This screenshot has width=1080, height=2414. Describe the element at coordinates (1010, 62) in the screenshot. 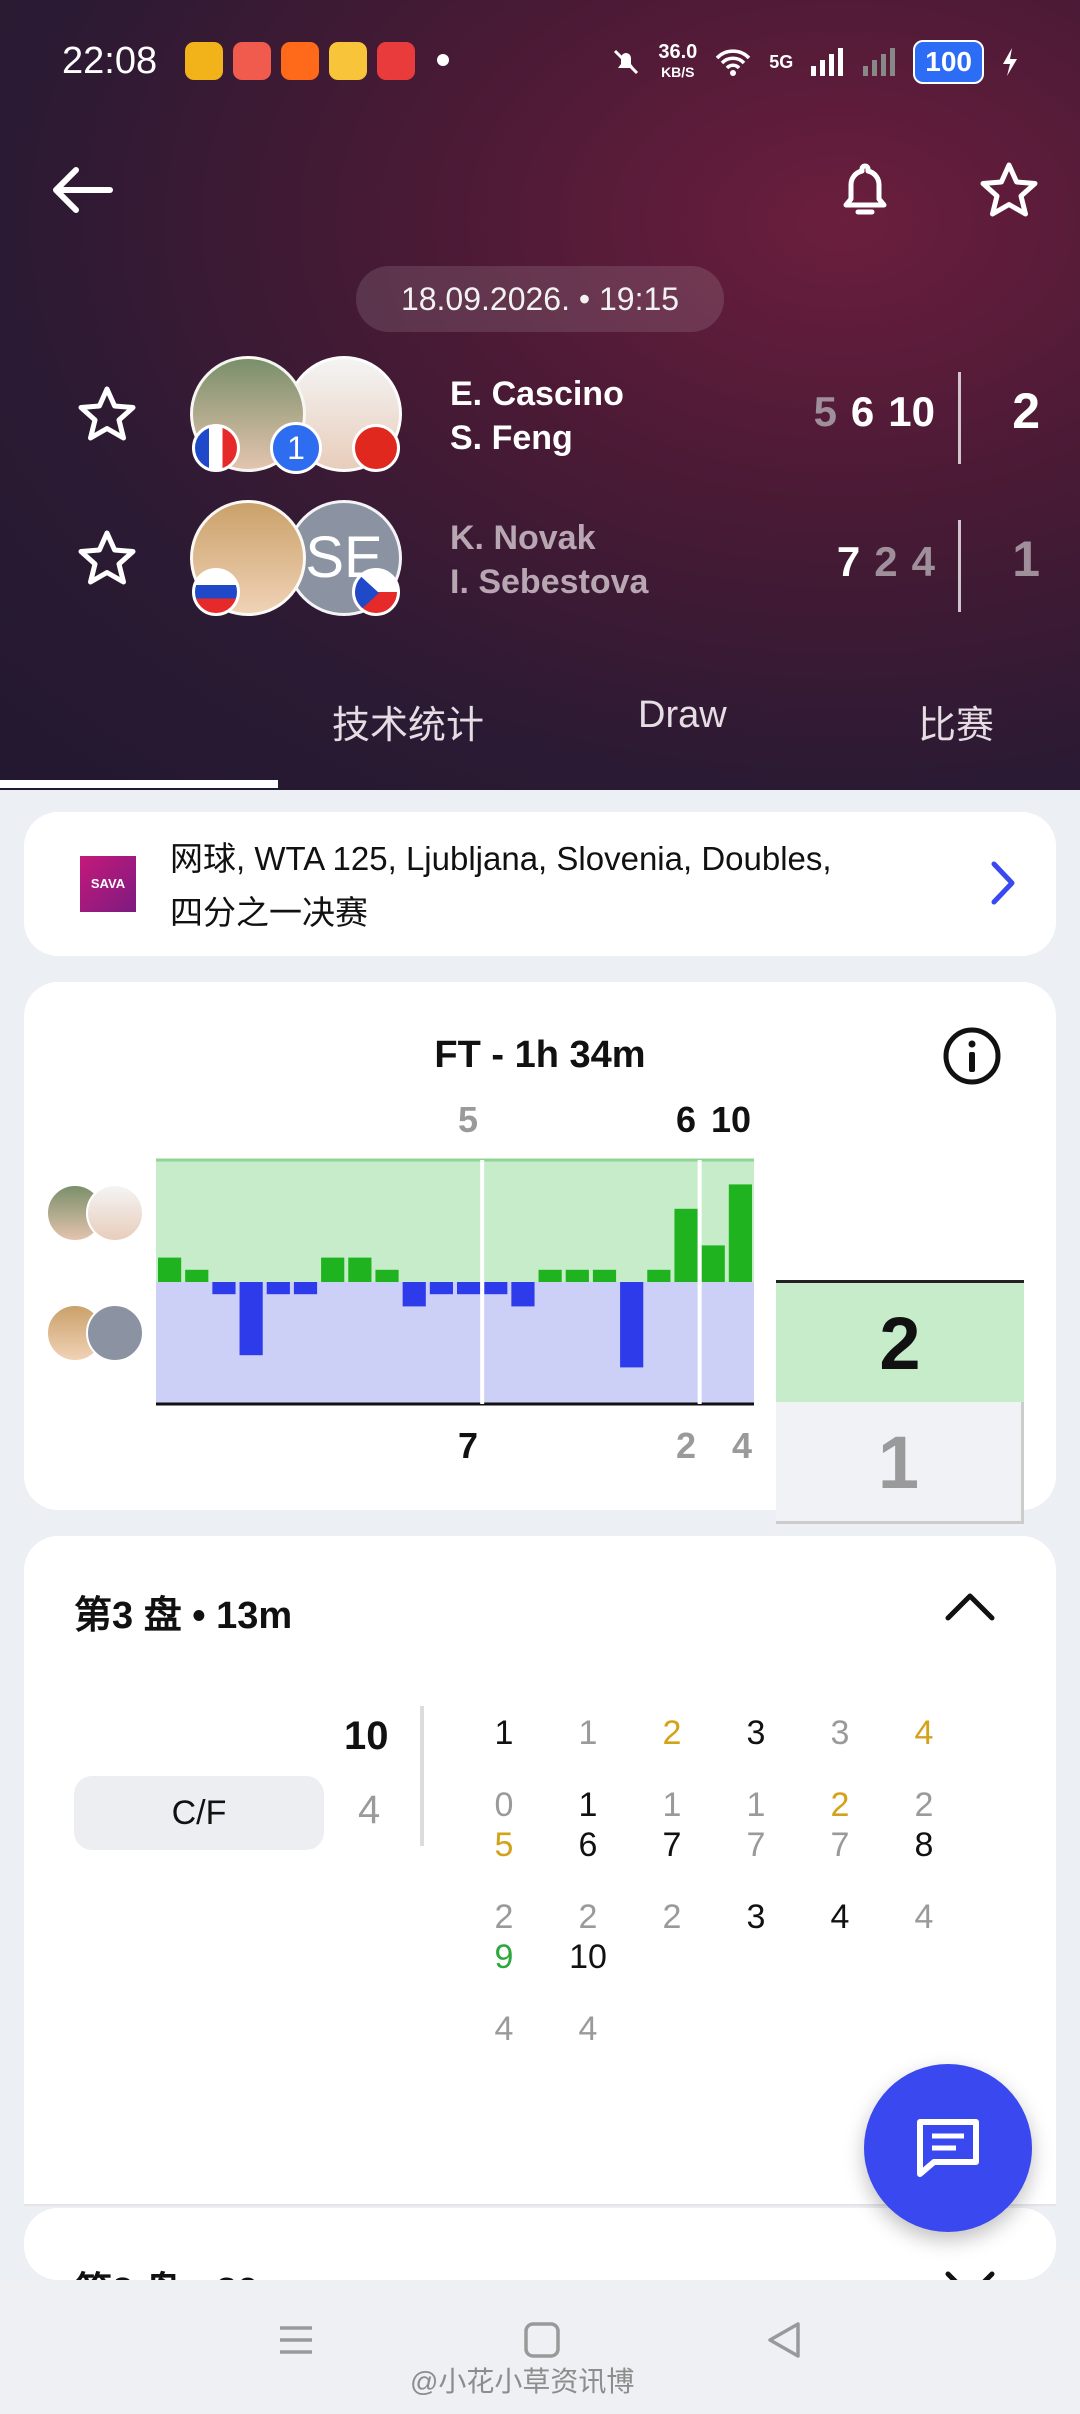

I see `charging-icon` at that location.